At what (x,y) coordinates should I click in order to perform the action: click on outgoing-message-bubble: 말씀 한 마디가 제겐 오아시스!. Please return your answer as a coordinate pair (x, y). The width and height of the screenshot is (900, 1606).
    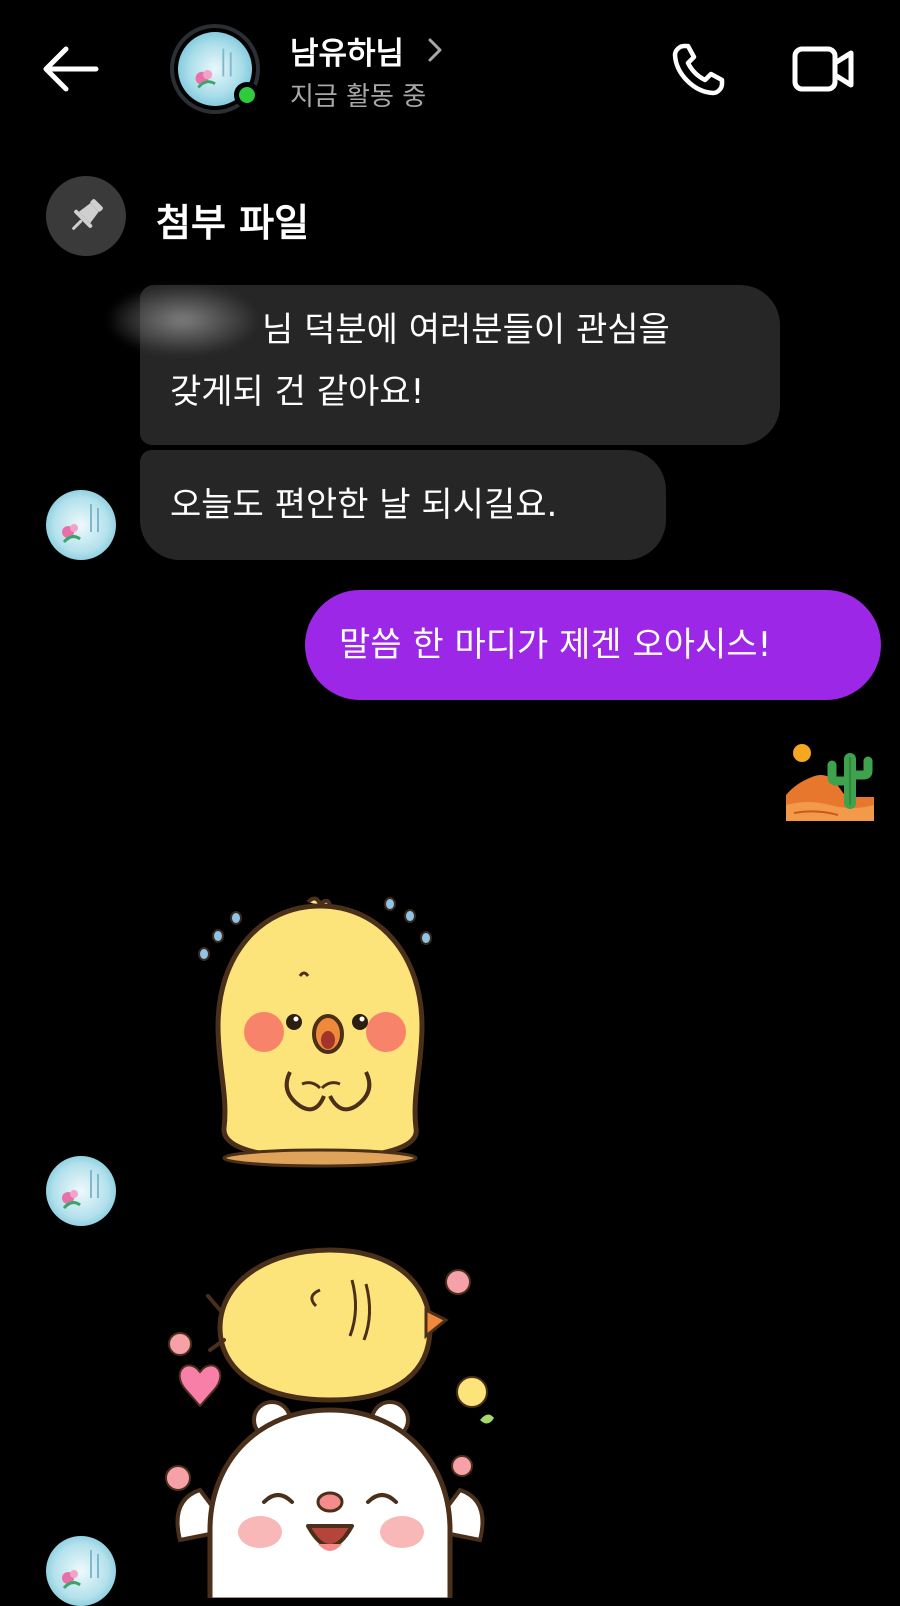
    Looking at the image, I should click on (593, 645).